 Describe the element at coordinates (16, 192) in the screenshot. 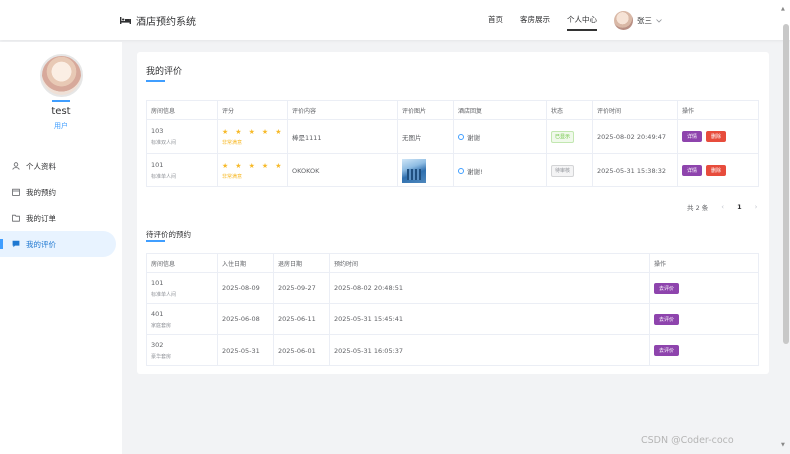

I see `calendar-icon` at that location.